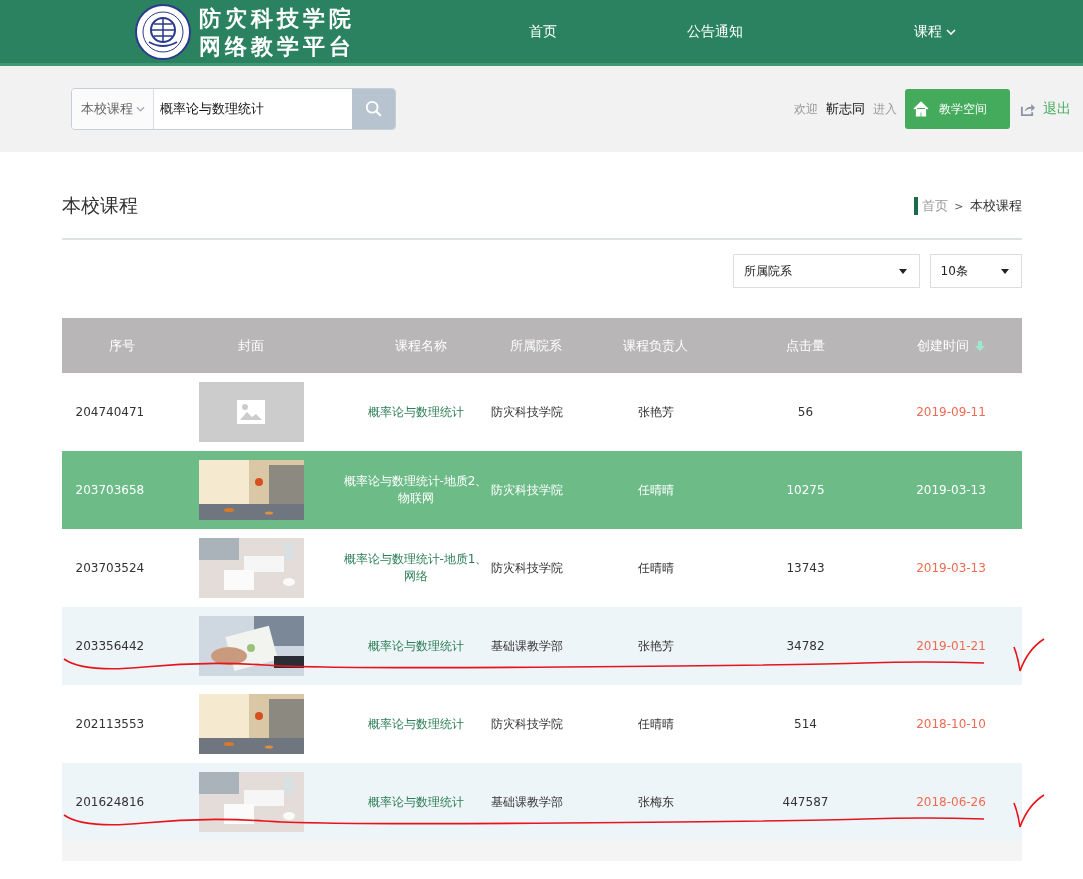 Image resolution: width=1083 pixels, height=879 pixels. What do you see at coordinates (110, 646) in the screenshot?
I see `table-cell: 203356442` at bounding box center [110, 646].